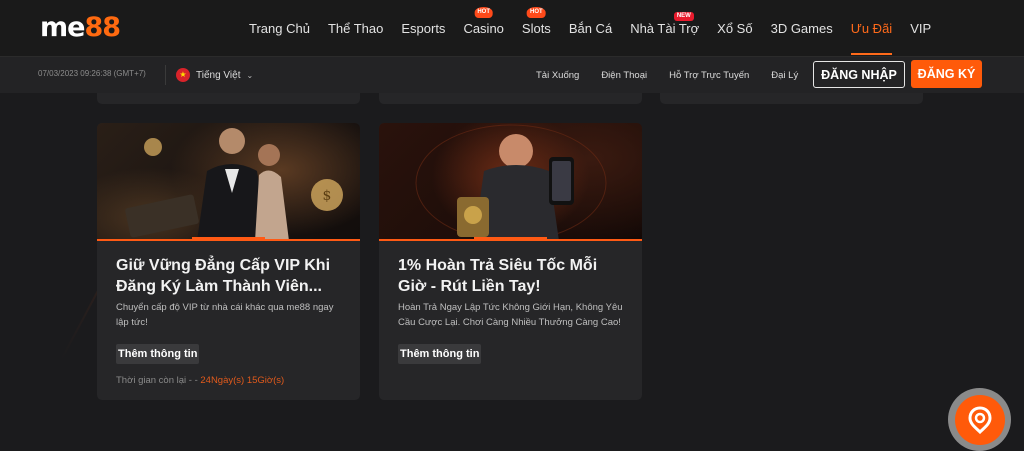 This screenshot has width=1024, height=451. I want to click on link-dien-thoai: Điện Thoại, so click(624, 75).